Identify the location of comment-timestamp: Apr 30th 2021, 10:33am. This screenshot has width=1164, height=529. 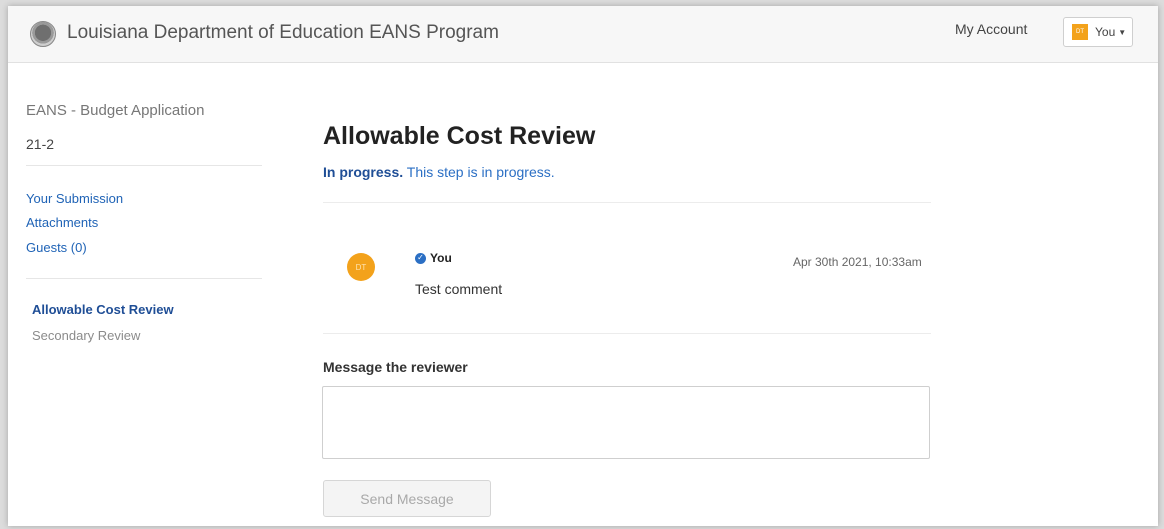
(857, 262).